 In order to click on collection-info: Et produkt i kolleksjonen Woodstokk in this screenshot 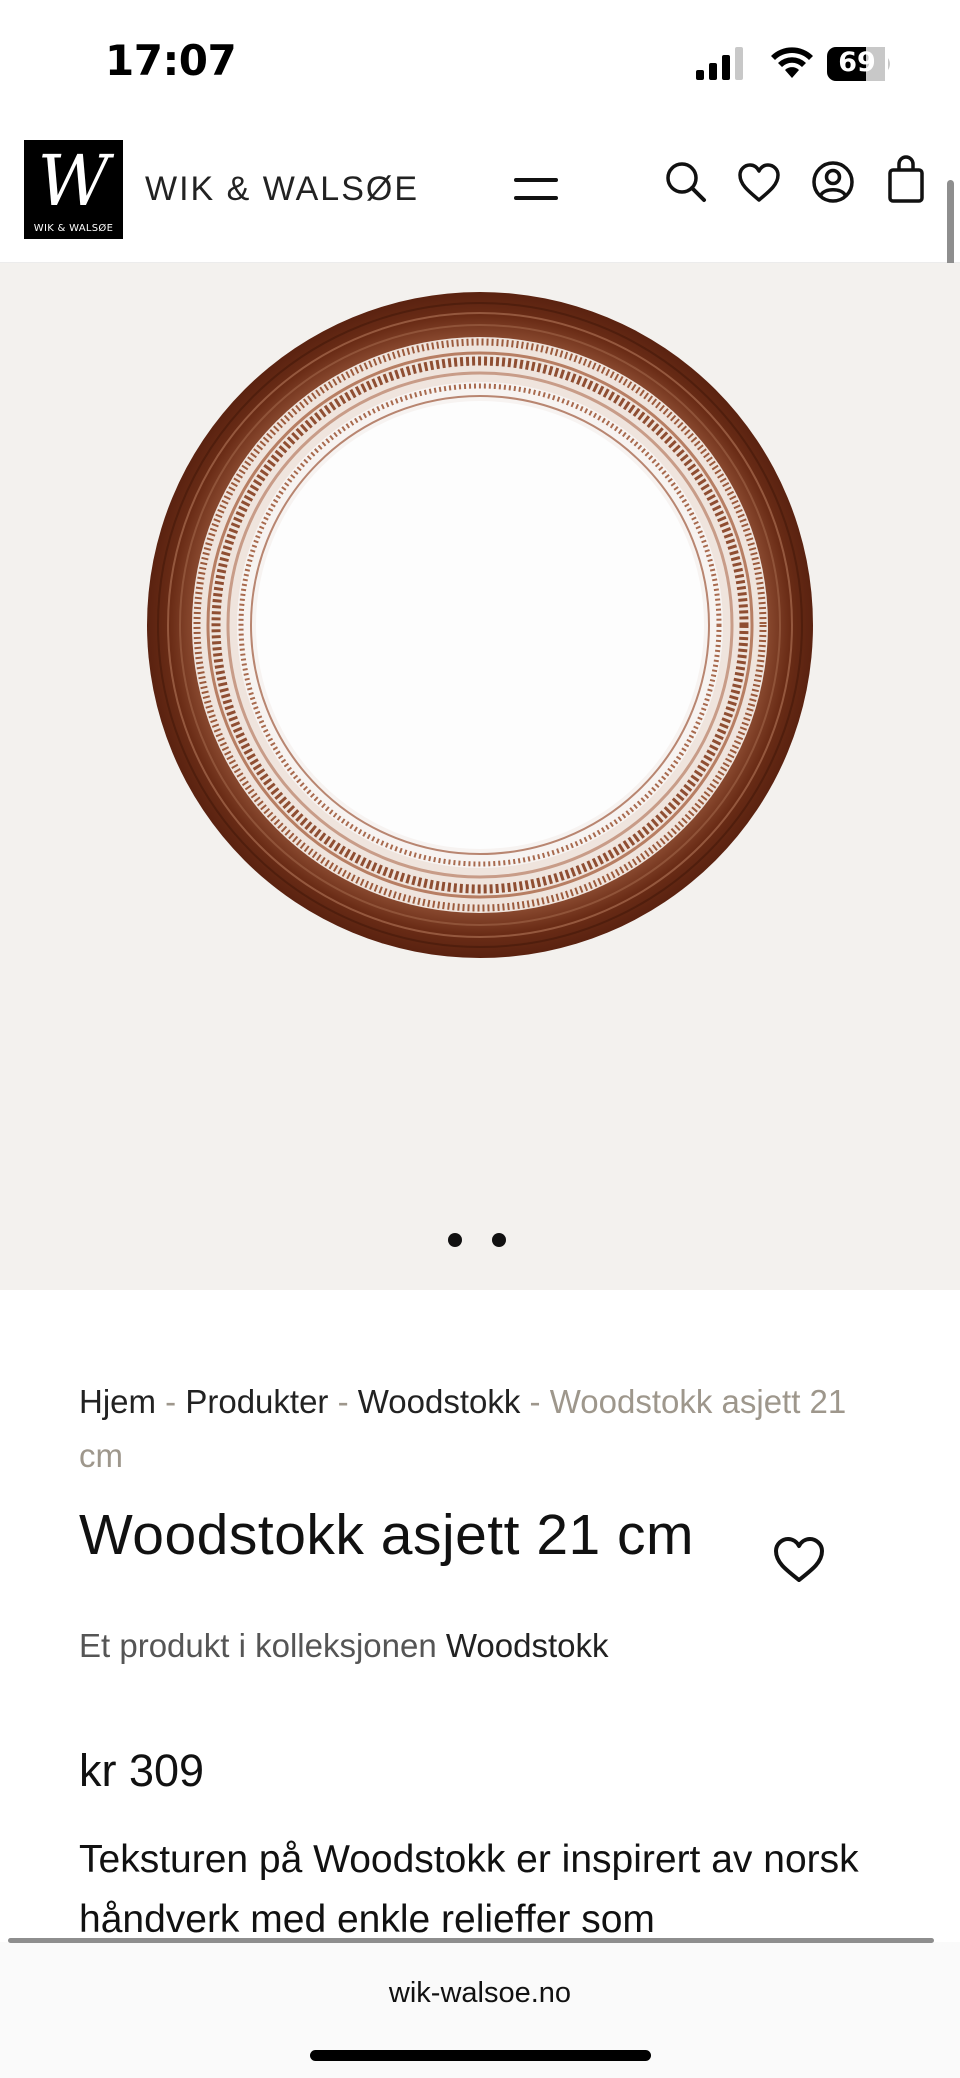, I will do `click(344, 1646)`.